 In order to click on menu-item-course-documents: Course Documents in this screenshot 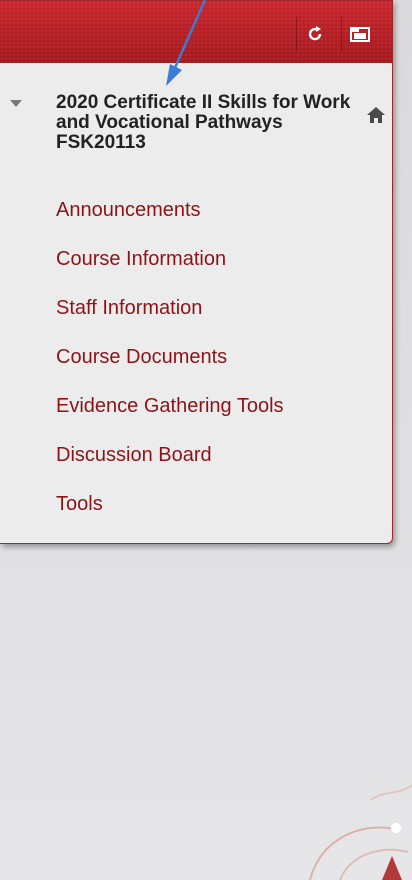, I will do `click(170, 368)`.